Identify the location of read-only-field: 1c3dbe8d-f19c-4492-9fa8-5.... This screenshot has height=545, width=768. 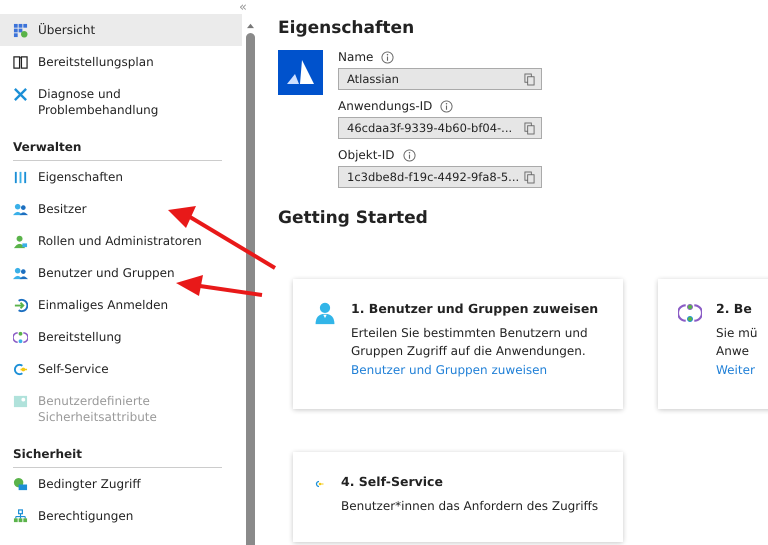
(440, 177).